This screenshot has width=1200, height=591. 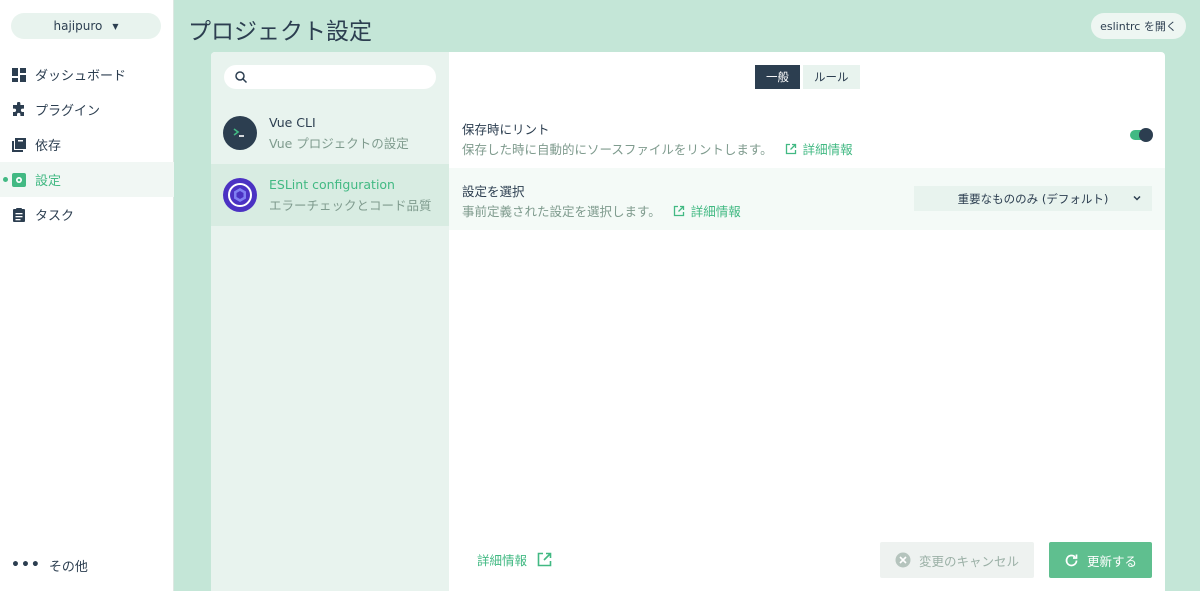 I want to click on prompt-lint-on-save: 保存時にリント 保存した時に自動的にソースファイルをリントします。 詳細情報, so click(x=807, y=137).